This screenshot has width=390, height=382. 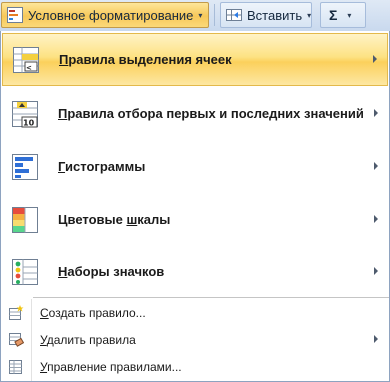 What do you see at coordinates (214, 15) in the screenshot?
I see `ribbon-separator` at bounding box center [214, 15].